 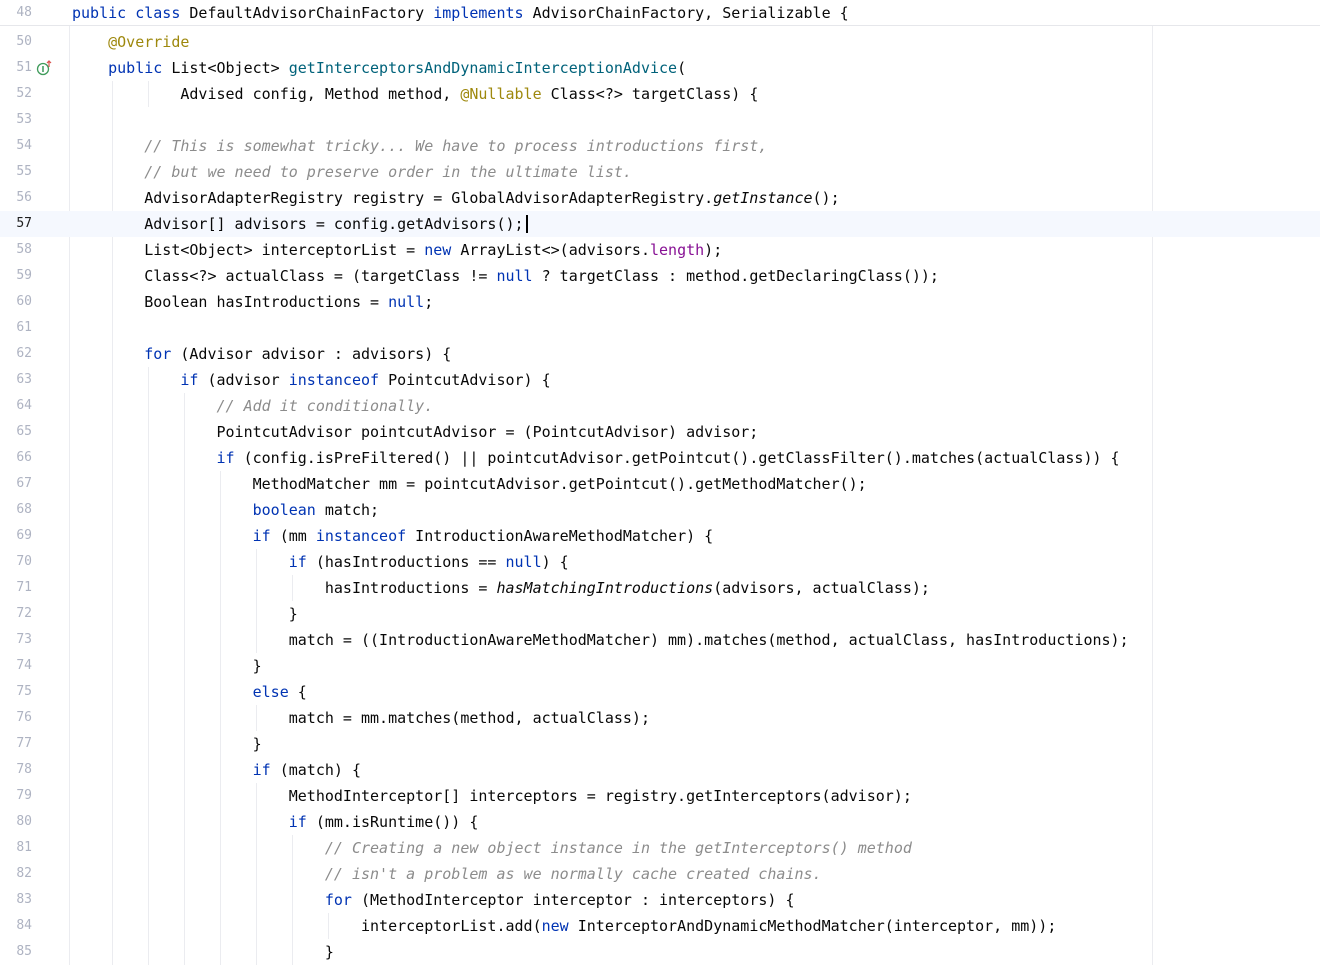 I want to click on code-line: 77 }, so click(x=660, y=744).